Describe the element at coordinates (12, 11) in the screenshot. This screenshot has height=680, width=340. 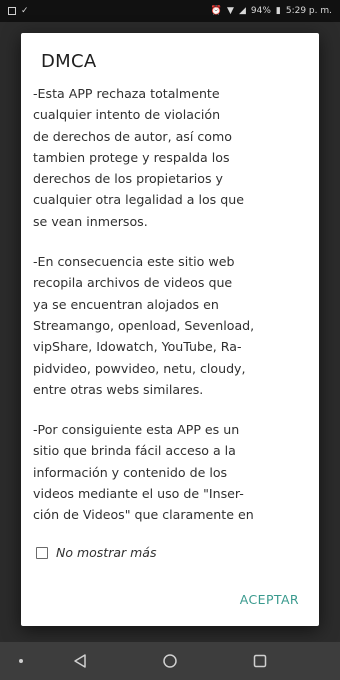
I see `notification-icon` at that location.